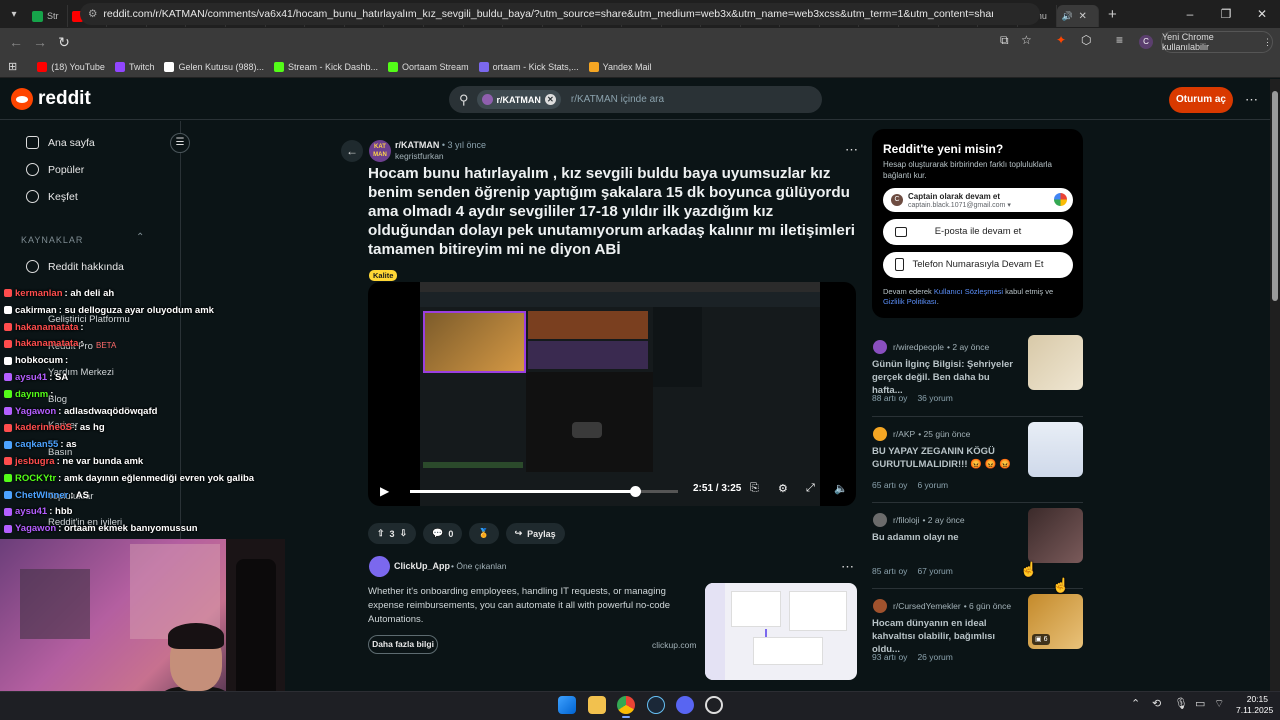  I want to click on ad-domain: clickup.com, so click(674, 645).